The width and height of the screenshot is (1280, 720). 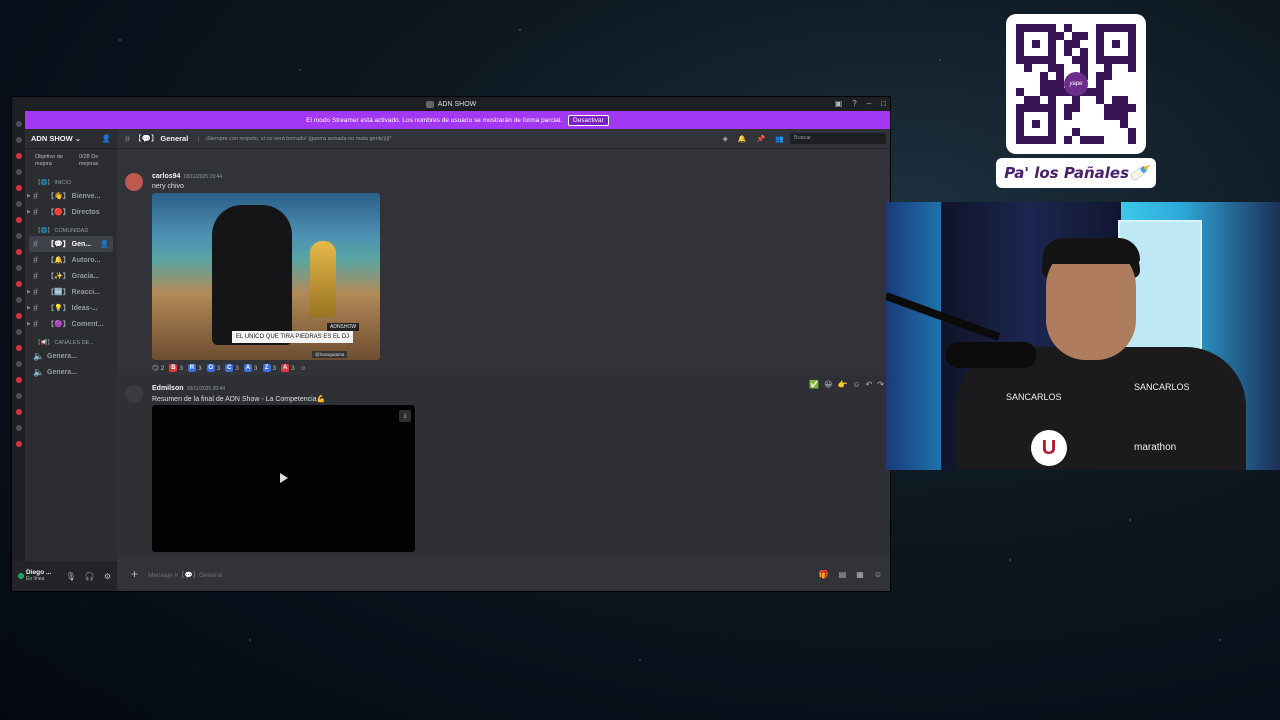 What do you see at coordinates (724, 139) in the screenshot?
I see `threads-icon: ◈` at bounding box center [724, 139].